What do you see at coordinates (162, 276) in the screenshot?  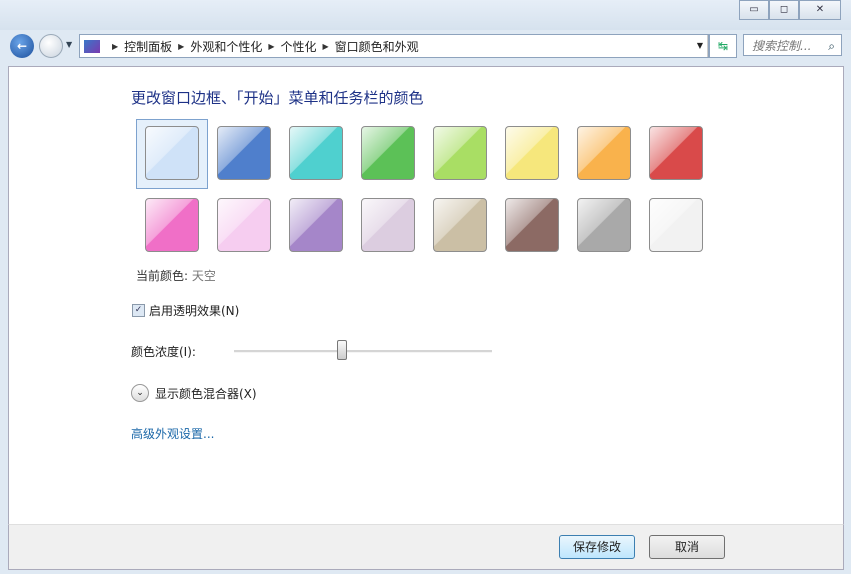 I see `current-color-label: 当前颜色:` at bounding box center [162, 276].